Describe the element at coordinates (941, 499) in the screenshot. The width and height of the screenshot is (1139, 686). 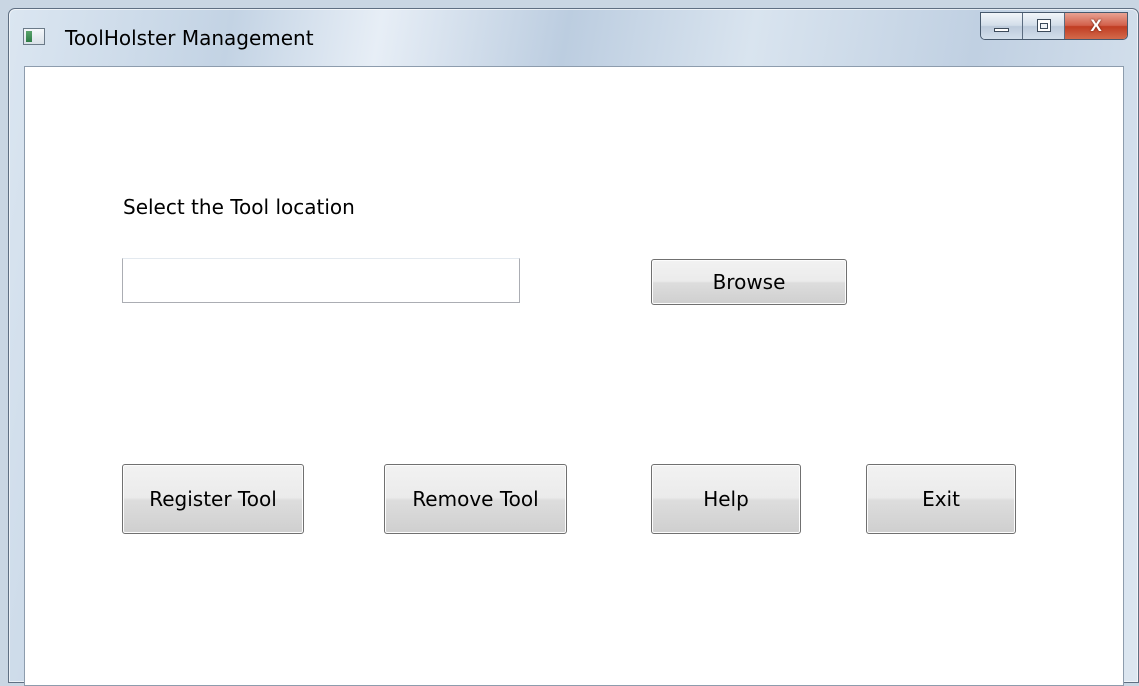
I see `exit-button: Exit` at that location.